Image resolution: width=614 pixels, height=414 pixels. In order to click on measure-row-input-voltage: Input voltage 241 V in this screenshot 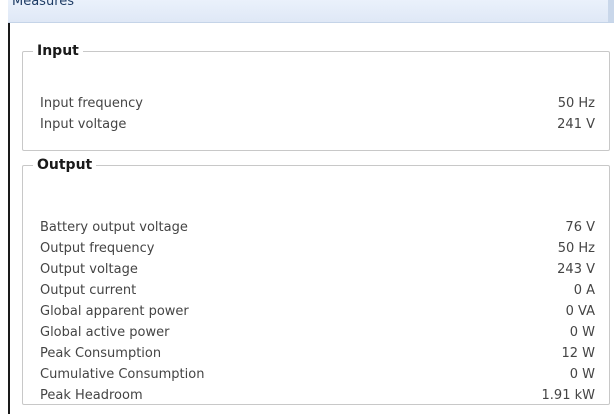, I will do `click(317, 124)`.